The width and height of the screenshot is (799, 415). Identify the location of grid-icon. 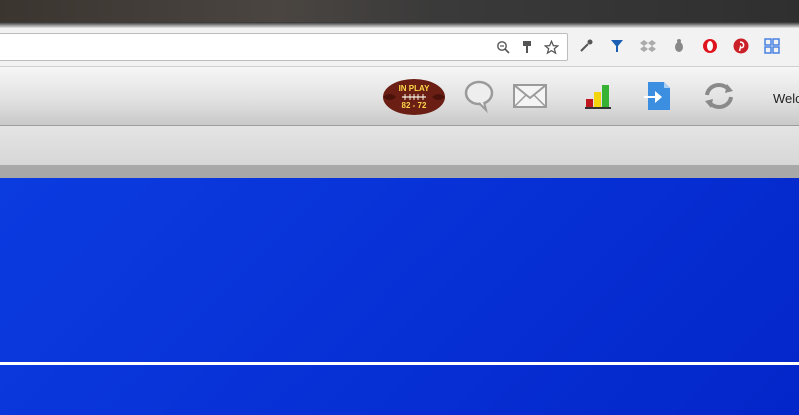
(772, 46).